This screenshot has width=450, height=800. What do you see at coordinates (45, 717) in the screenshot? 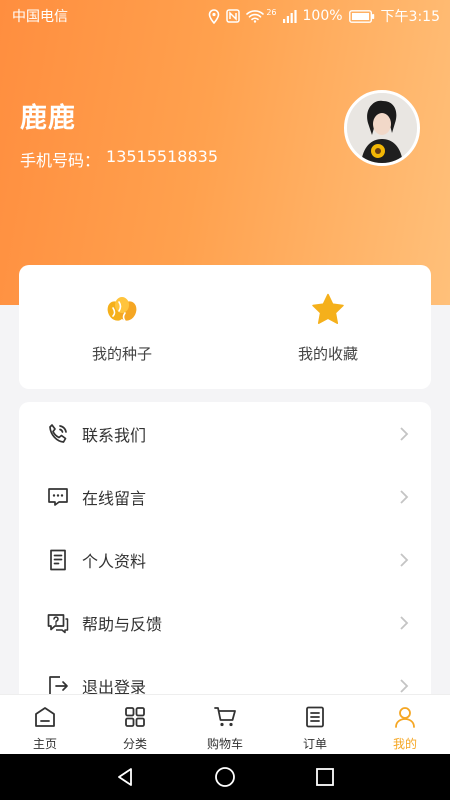
I see `home-icon` at bounding box center [45, 717].